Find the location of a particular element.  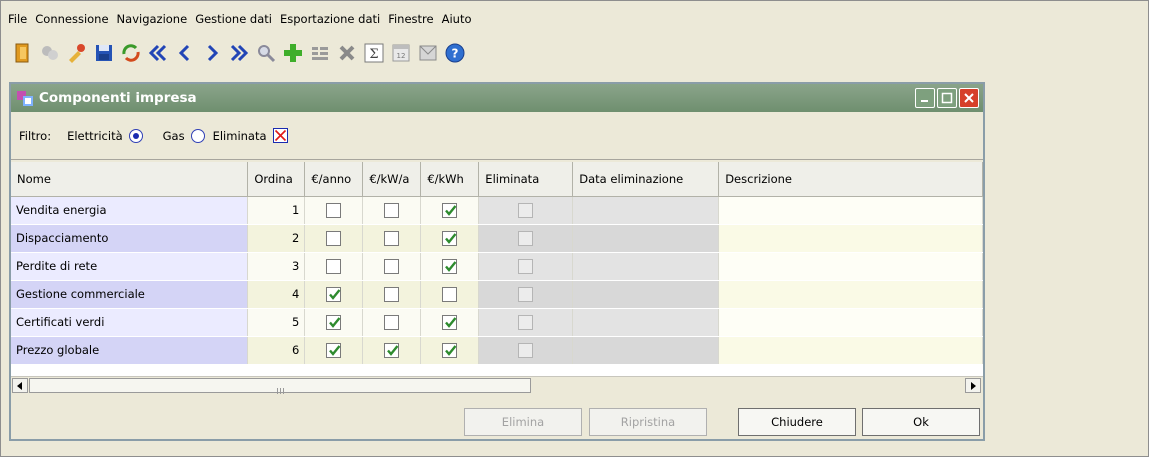

table-row: Perdite di rete 3 is located at coordinates (497, 266).